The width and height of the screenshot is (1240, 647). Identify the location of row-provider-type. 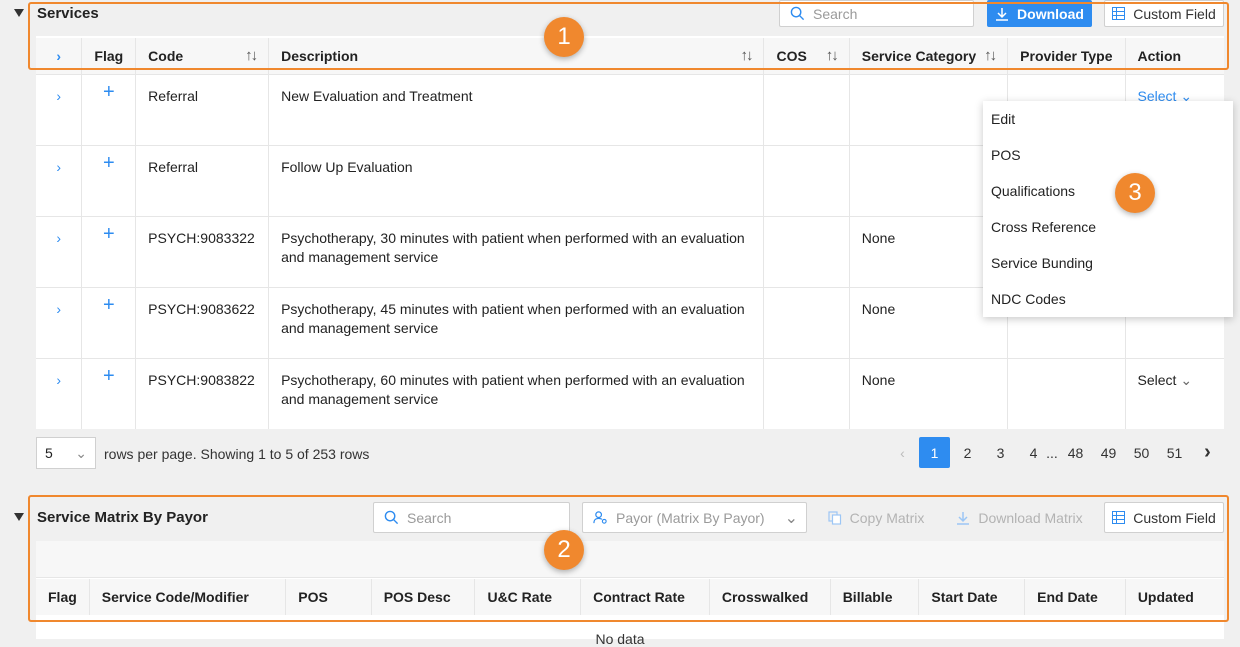
(1066, 393).